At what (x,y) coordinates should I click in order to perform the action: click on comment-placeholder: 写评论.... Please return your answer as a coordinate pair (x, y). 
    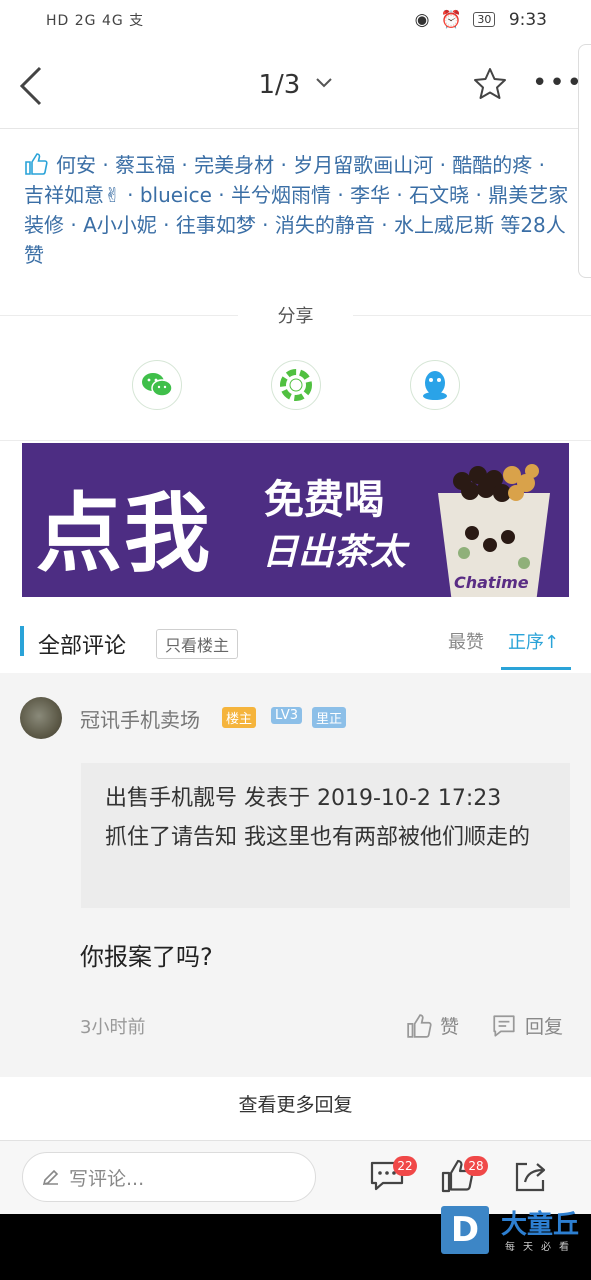
    Looking at the image, I should click on (107, 1178).